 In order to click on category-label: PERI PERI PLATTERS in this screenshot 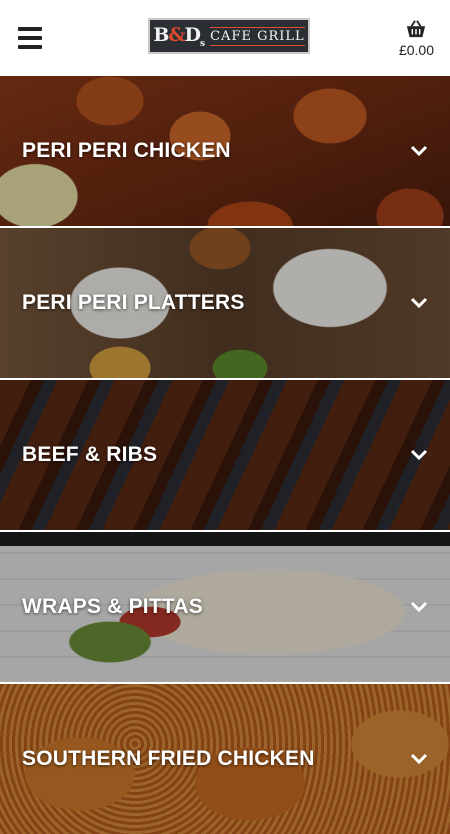, I will do `click(133, 302)`.